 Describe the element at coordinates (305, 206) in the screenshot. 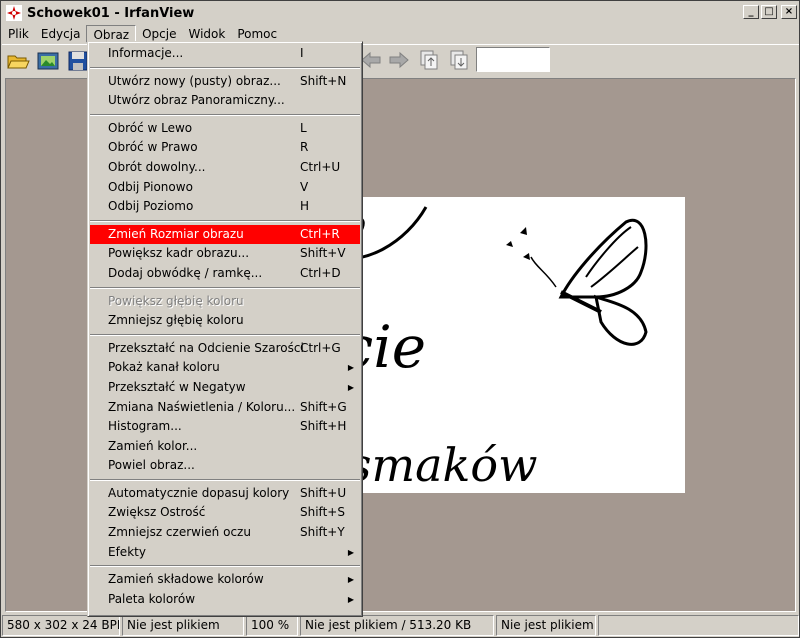

I see `menu-item-shortcut: H` at that location.